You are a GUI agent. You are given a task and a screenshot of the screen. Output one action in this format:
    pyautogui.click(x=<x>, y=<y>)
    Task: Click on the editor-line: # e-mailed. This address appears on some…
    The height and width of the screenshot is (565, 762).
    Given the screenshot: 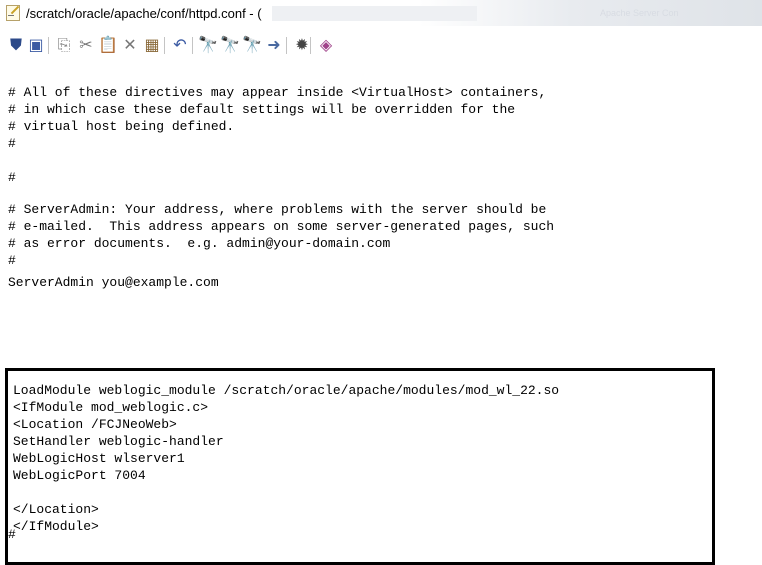 What is the action you would take?
    pyautogui.click(x=281, y=226)
    